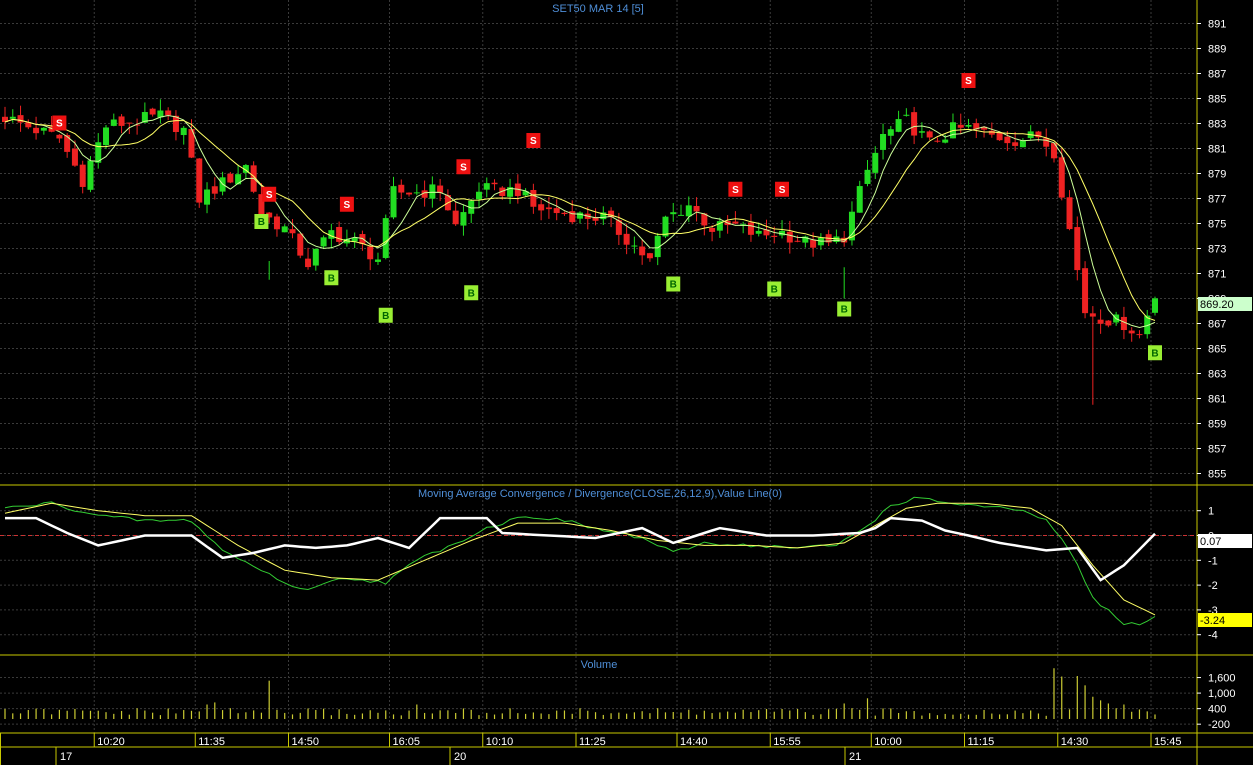 This screenshot has height=765, width=1253. I want to click on macd-value: -3.24, so click(1212, 621).